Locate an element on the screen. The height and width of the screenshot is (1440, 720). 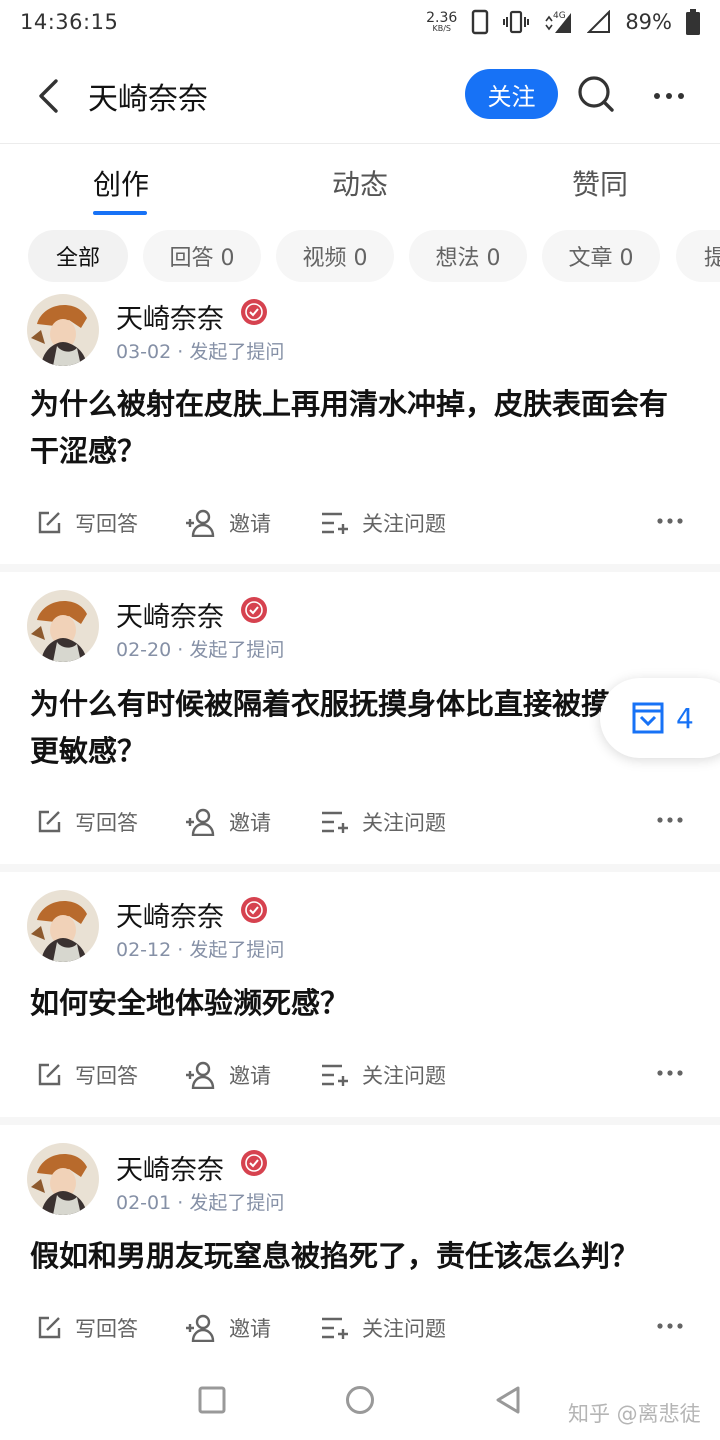
filter-answers: 回答 0 is located at coordinates (202, 256).